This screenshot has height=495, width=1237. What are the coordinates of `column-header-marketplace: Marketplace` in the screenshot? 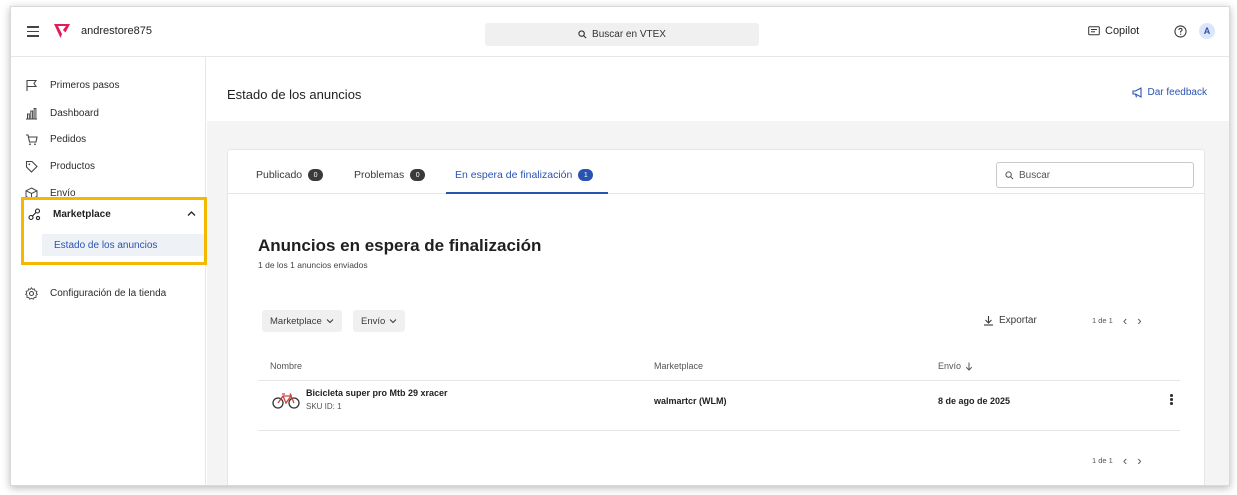 It's located at (678, 366).